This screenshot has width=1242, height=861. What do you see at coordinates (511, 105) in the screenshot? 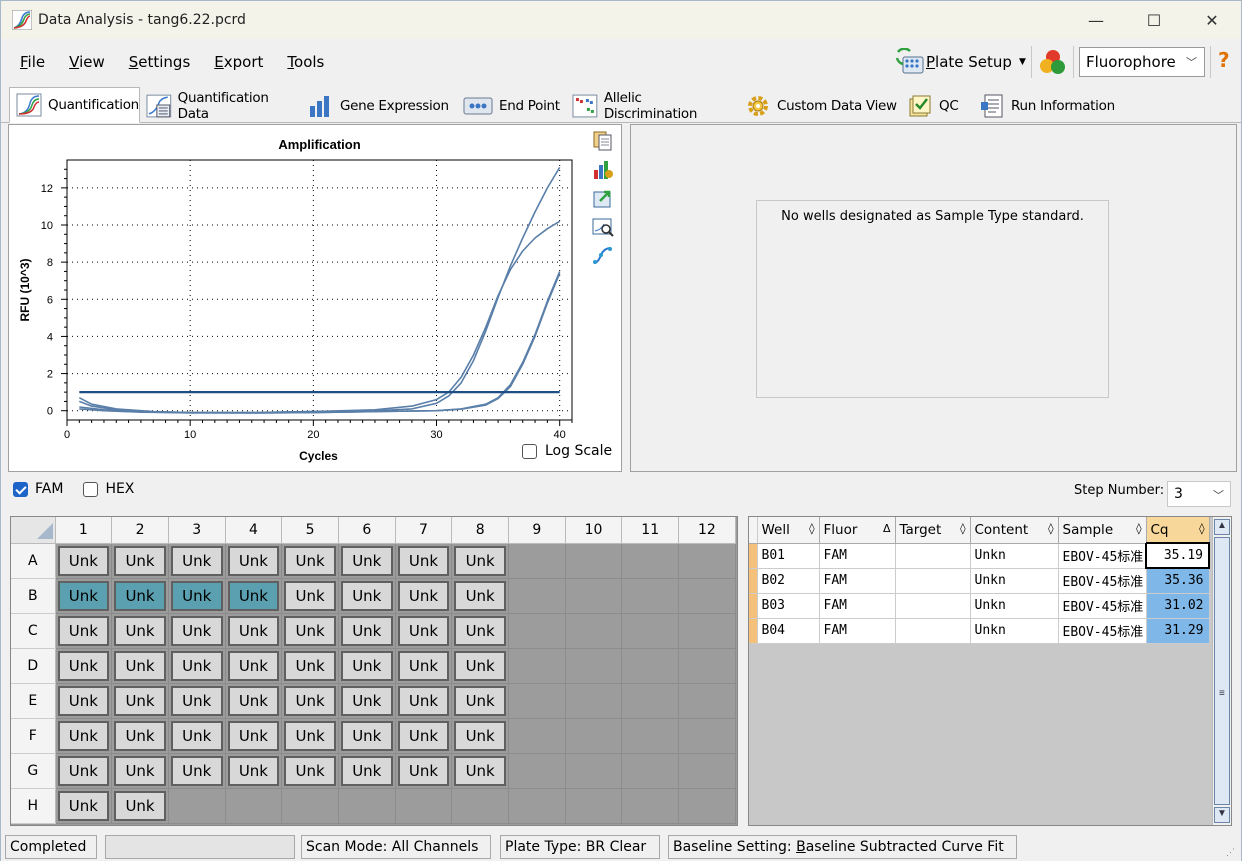
I see `tab-end-point: End Point` at bounding box center [511, 105].